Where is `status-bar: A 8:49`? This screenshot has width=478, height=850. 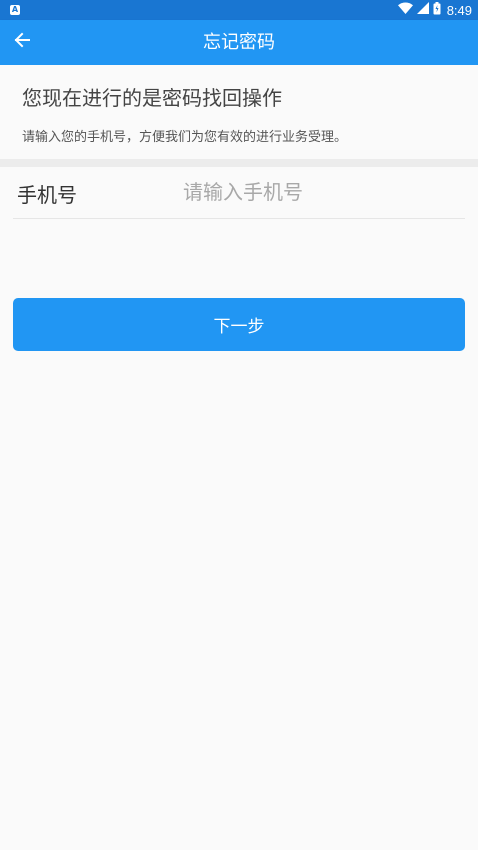 status-bar: A 8:49 is located at coordinates (239, 10).